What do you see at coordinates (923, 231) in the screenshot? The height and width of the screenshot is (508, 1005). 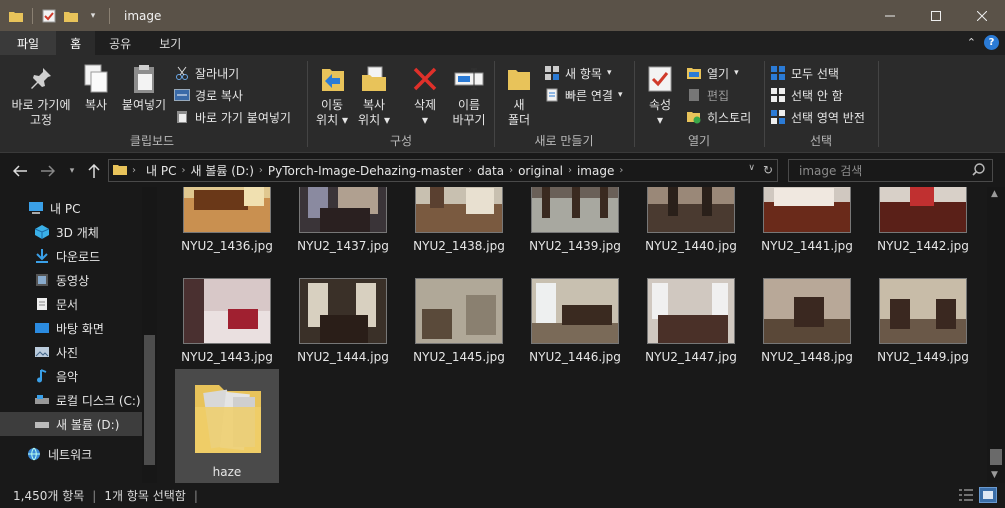 I see `list-item: NYU2_1442.jpg` at bounding box center [923, 231].